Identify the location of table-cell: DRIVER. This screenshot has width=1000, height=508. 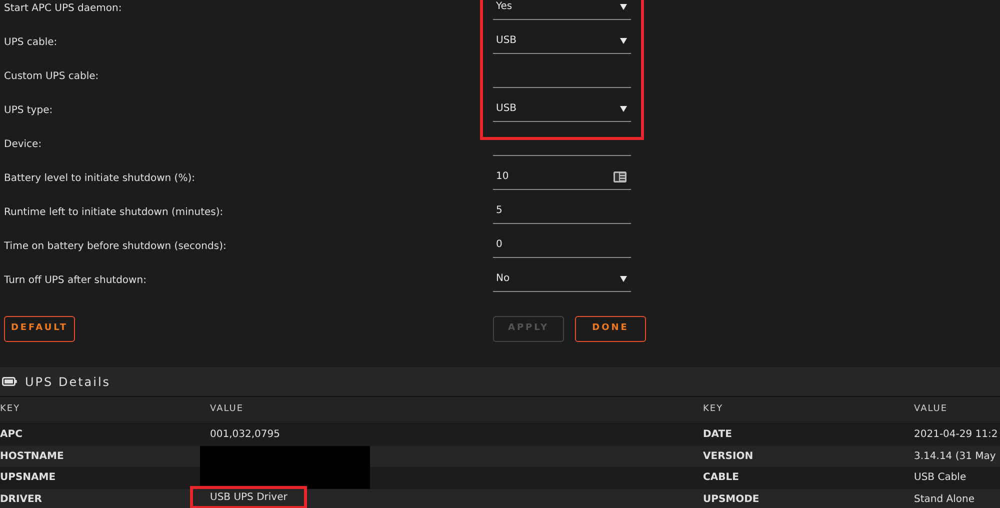
(21, 499).